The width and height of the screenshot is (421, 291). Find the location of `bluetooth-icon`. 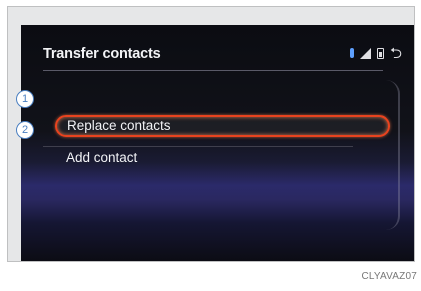

bluetooth-icon is located at coordinates (351, 53).